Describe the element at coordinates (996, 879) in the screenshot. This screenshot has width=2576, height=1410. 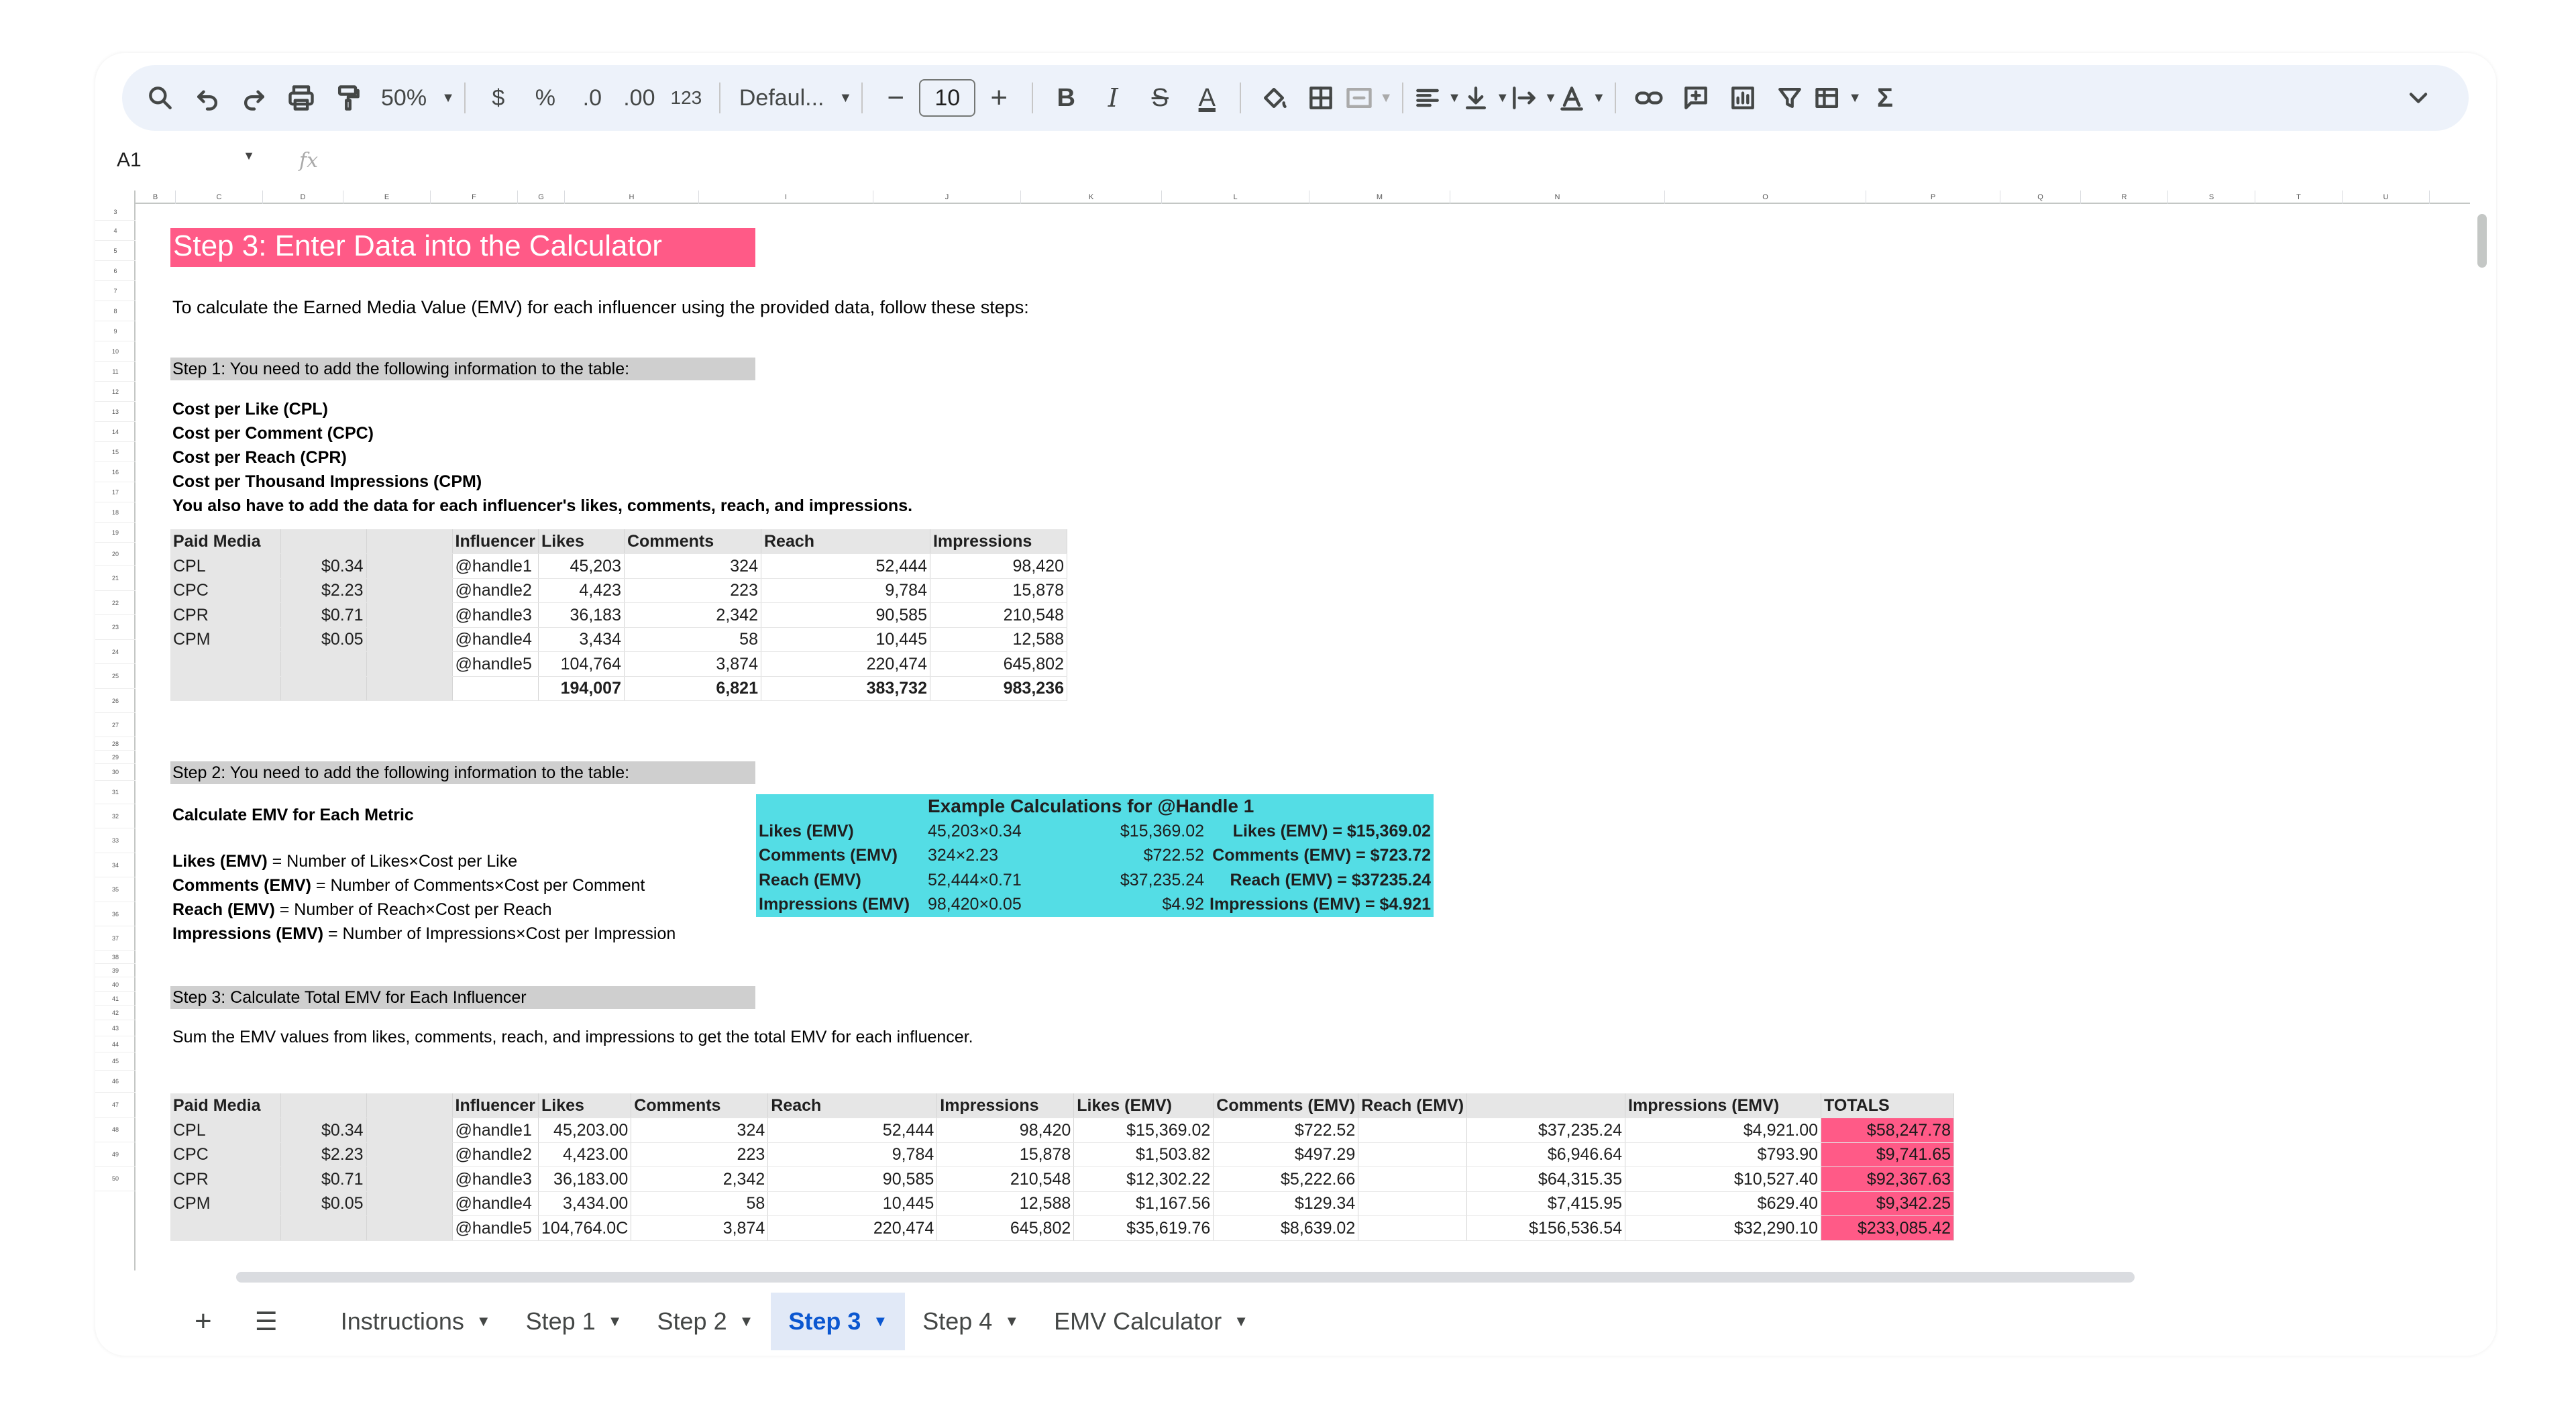
I see `table-cell: 52,444×0.71` at that location.